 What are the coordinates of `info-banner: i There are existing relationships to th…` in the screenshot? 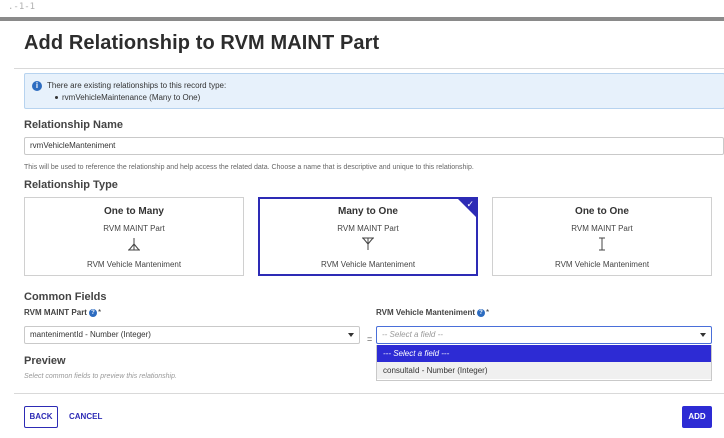 It's located at (374, 91).